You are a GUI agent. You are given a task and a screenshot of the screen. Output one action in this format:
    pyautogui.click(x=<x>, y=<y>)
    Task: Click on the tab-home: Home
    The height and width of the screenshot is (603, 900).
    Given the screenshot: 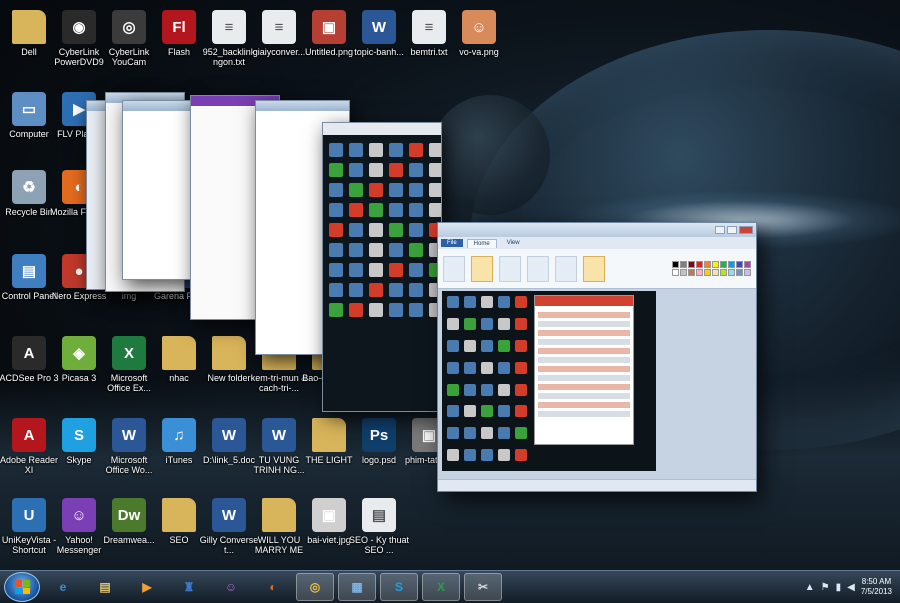 What is the action you would take?
    pyautogui.click(x=481, y=243)
    